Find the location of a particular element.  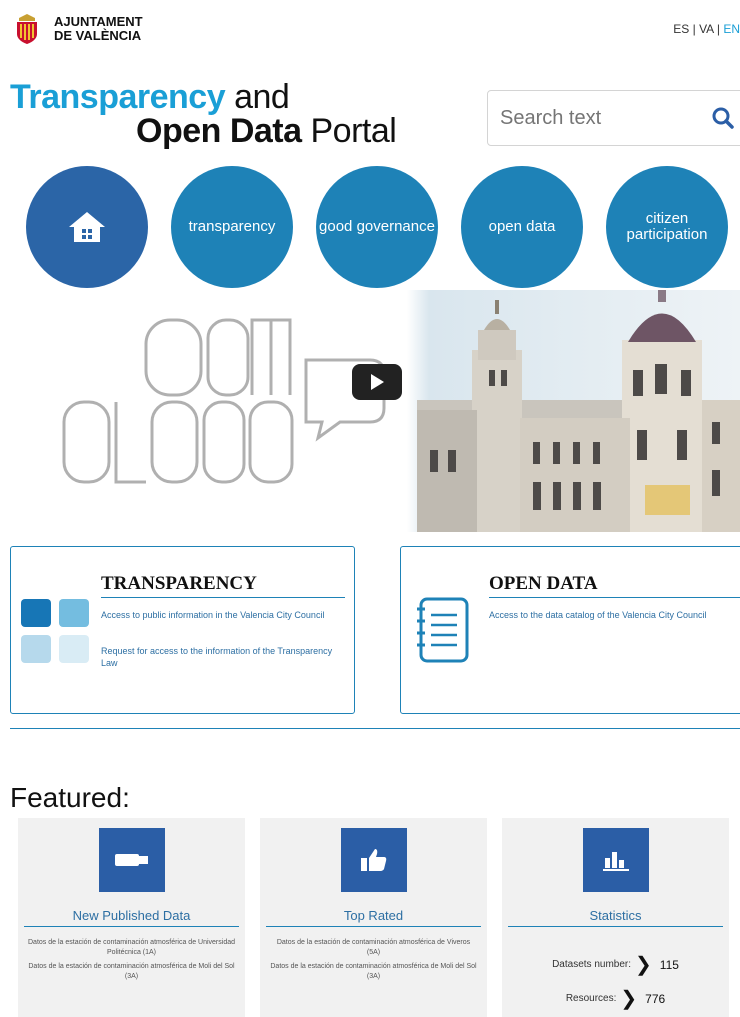

nav-transparency-label: transparency is located at coordinates (232, 226).